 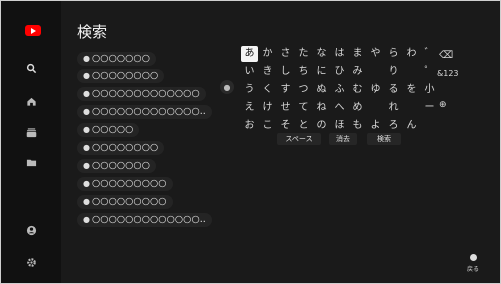 I want to click on key: く, so click(x=267, y=90).